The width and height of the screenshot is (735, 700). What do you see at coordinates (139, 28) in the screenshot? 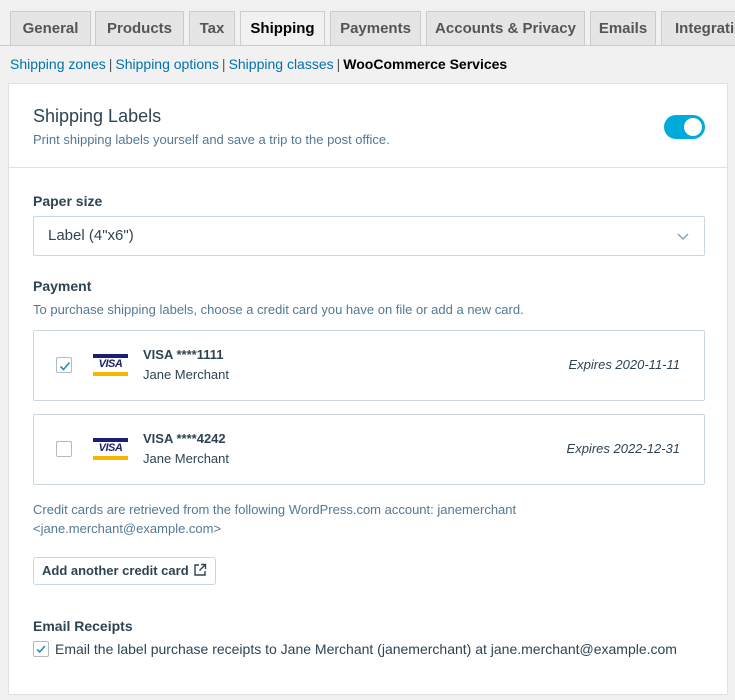
I see `tab-products: Products` at bounding box center [139, 28].